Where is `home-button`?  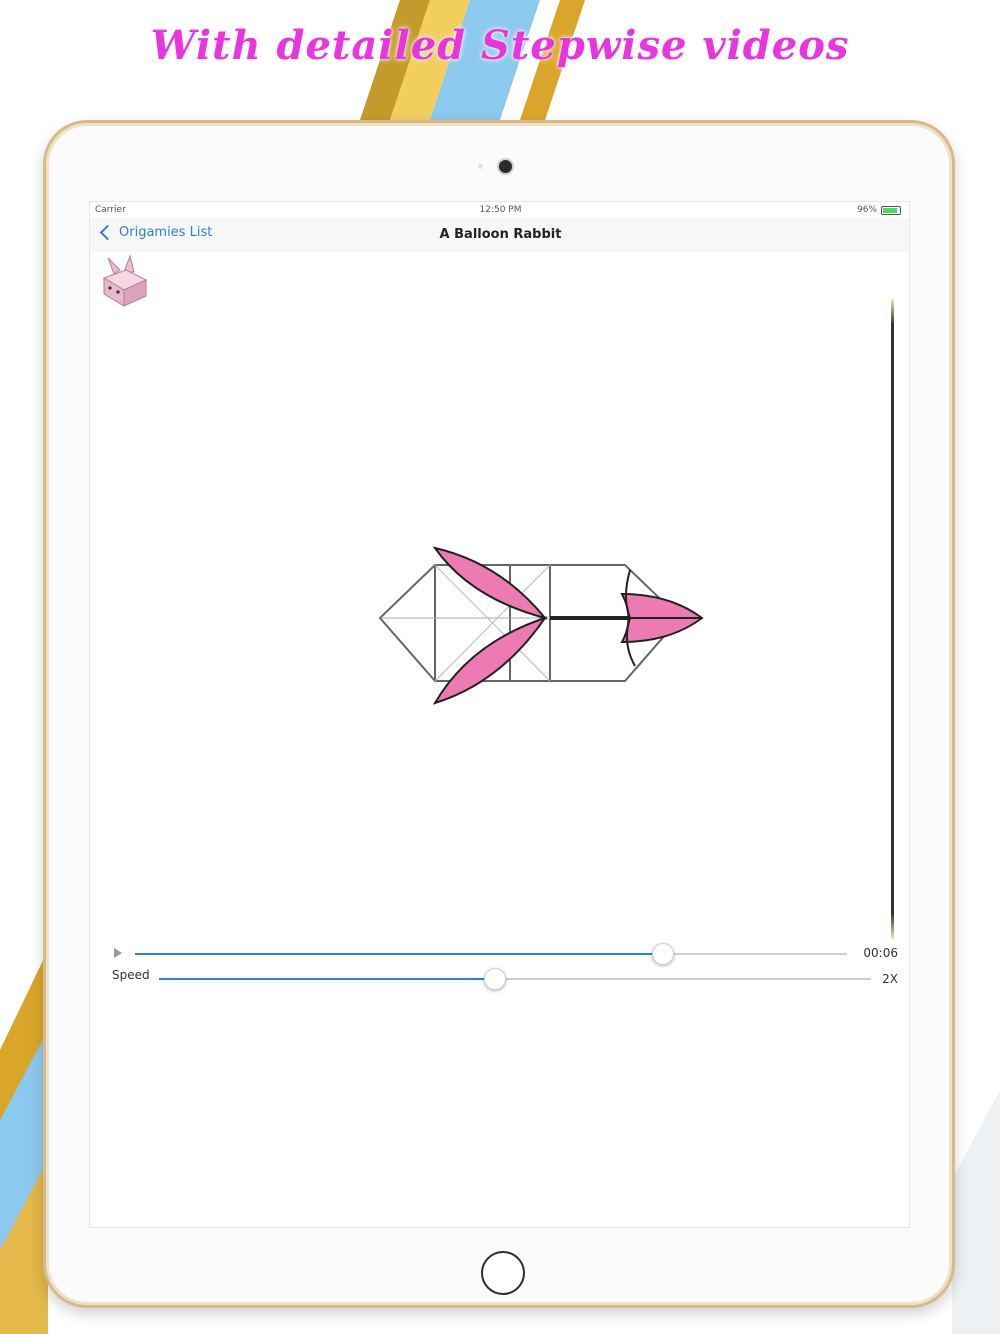
home-button is located at coordinates (503, 1273).